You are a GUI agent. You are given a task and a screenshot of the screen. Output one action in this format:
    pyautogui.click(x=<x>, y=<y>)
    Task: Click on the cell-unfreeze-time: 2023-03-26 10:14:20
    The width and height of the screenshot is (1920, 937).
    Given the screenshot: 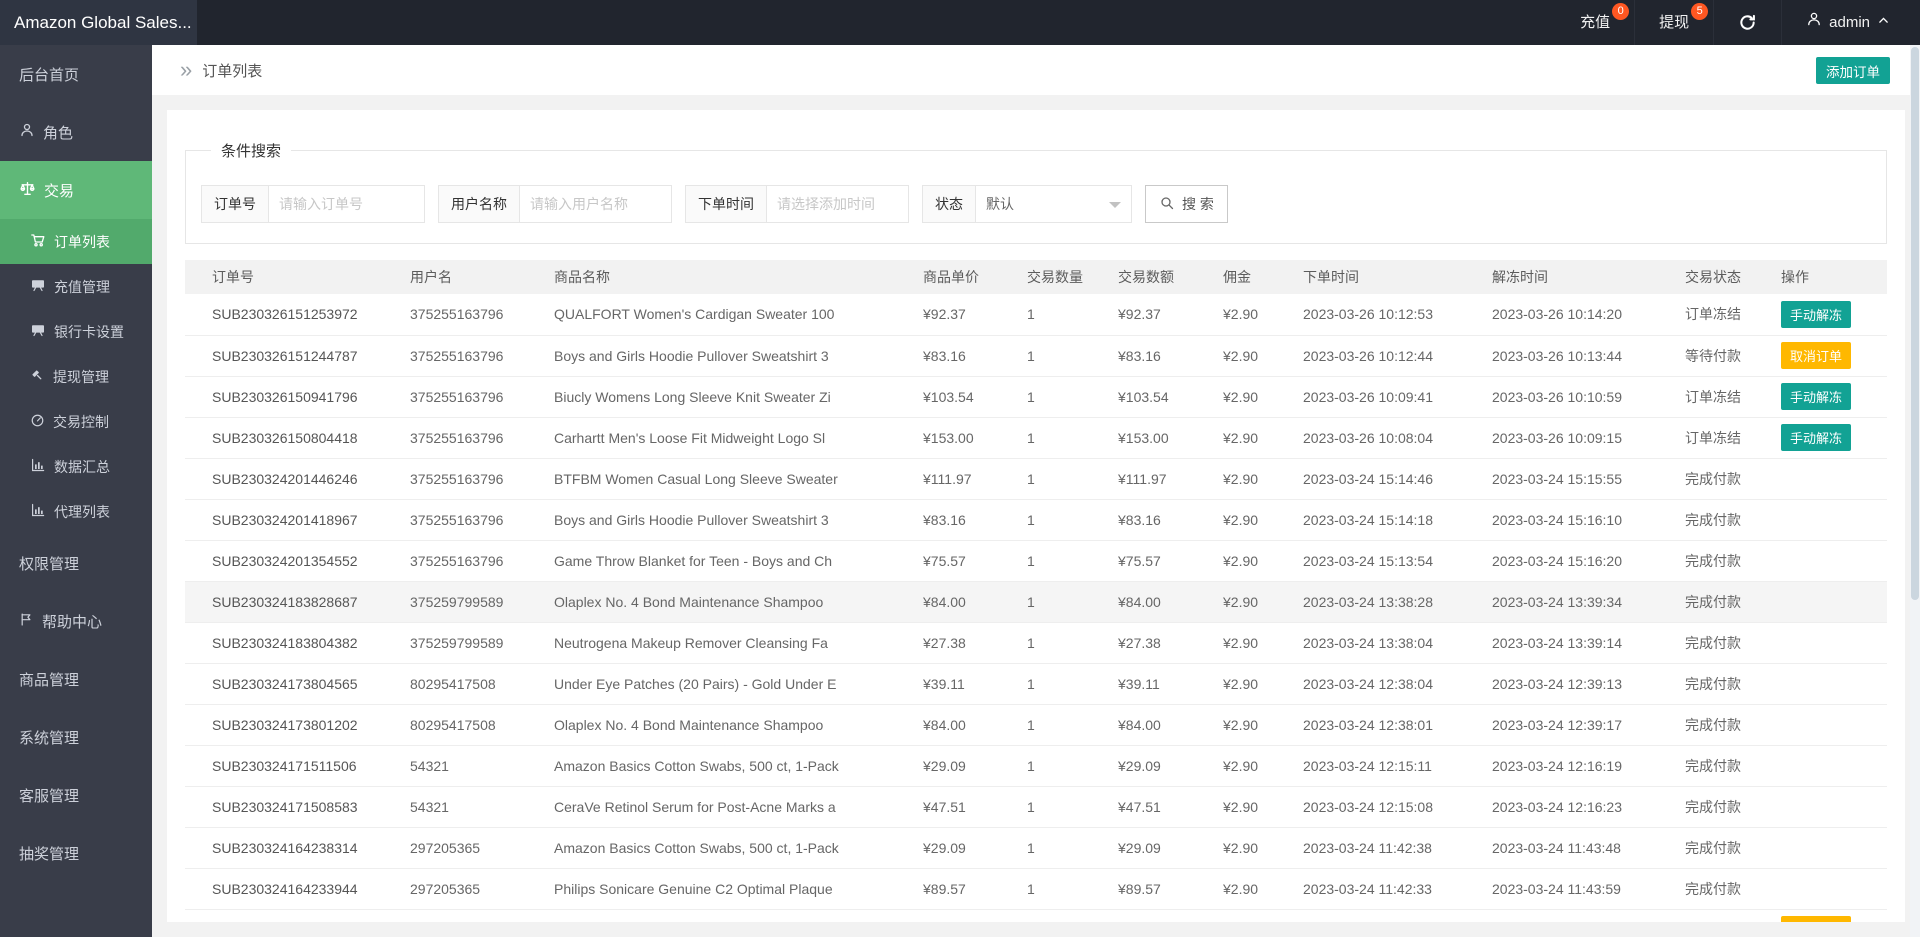 What is the action you would take?
    pyautogui.click(x=1561, y=315)
    